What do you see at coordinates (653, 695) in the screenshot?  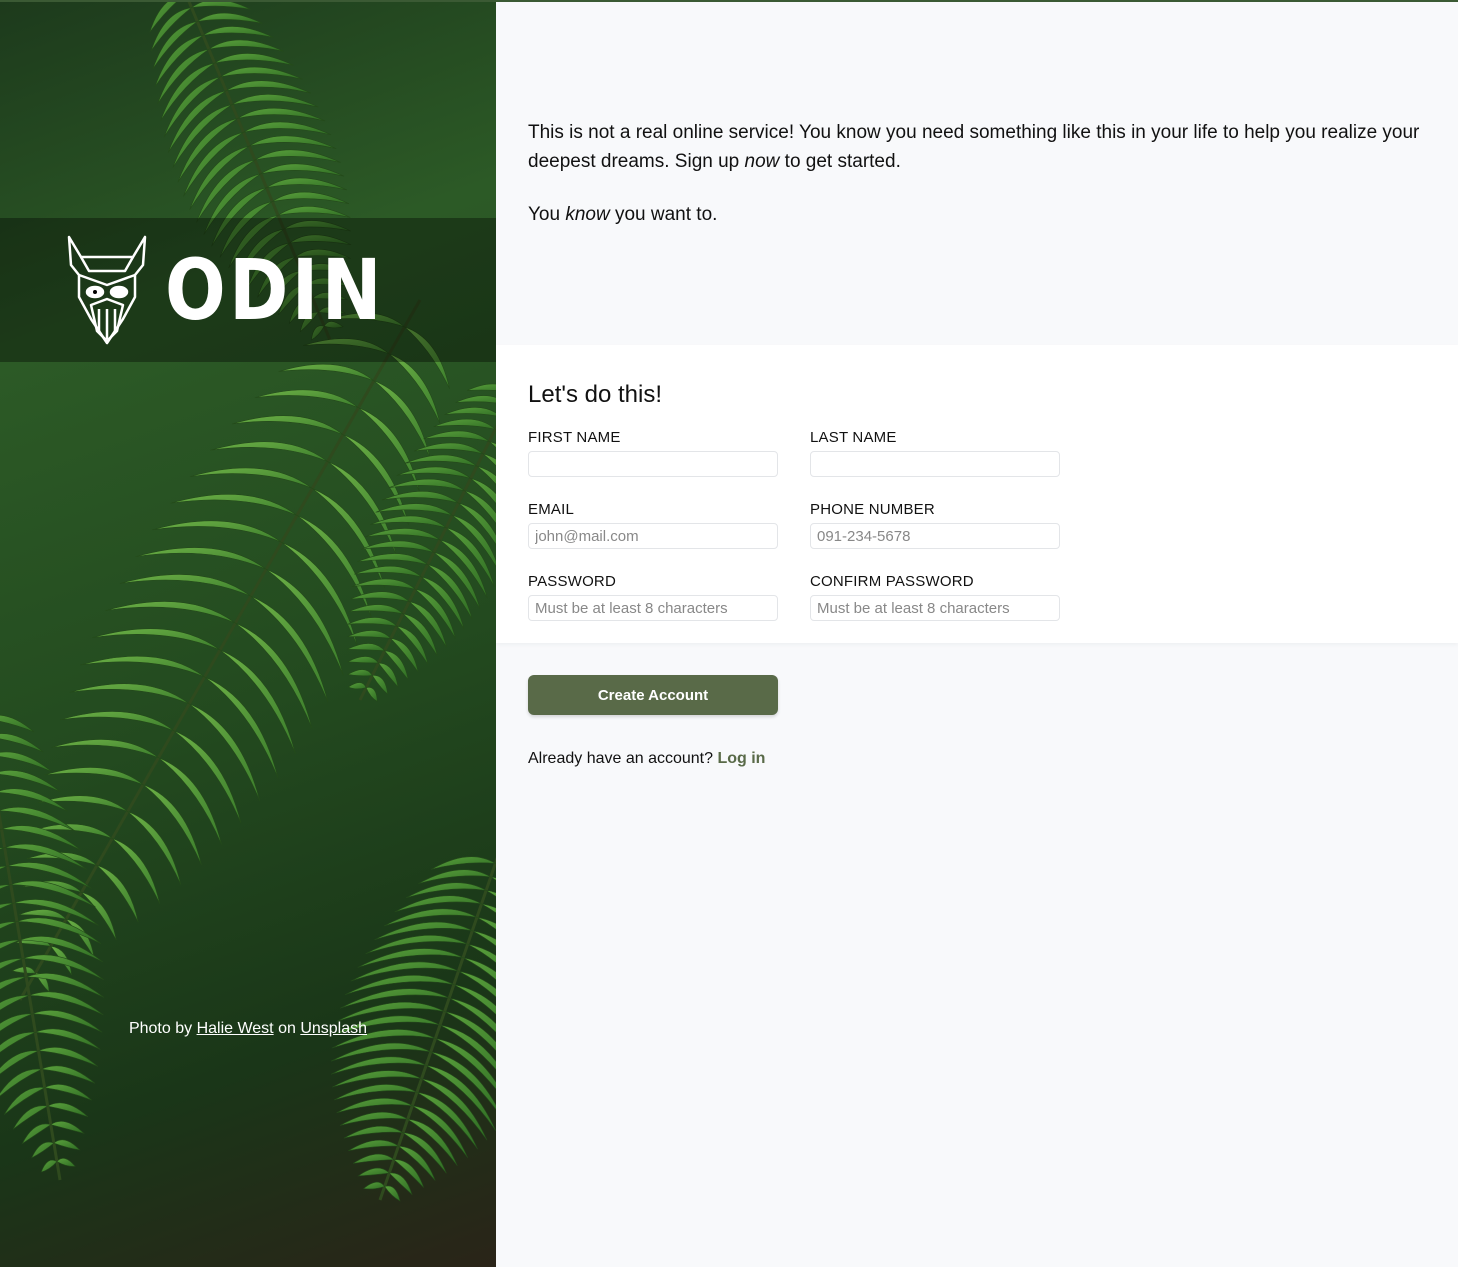 I see `create-account-button: Create Account` at bounding box center [653, 695].